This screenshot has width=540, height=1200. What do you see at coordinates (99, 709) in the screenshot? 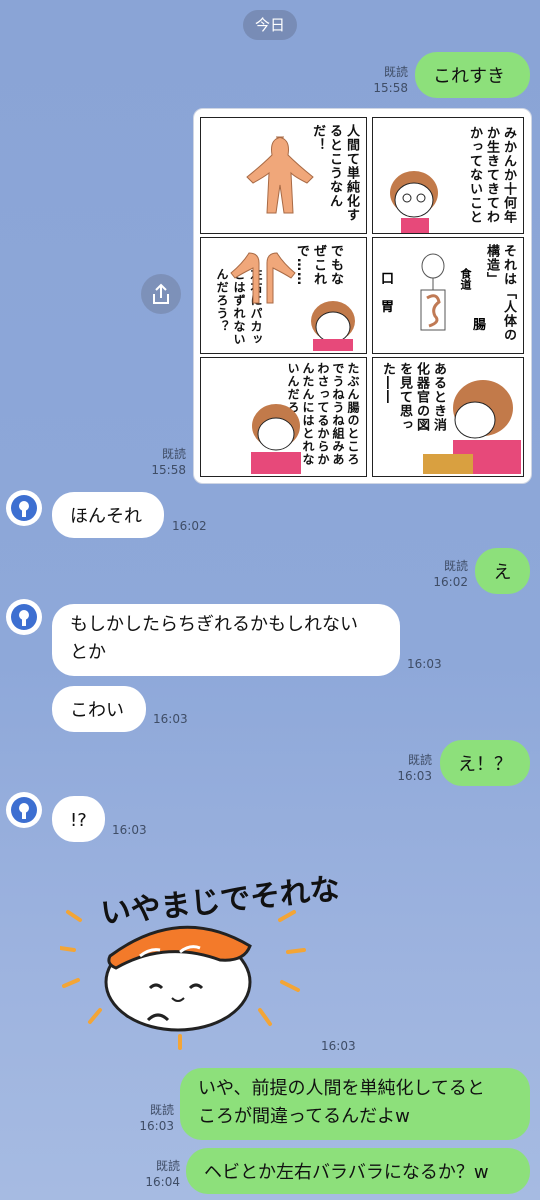
I see `incoming-message: こわい` at bounding box center [99, 709].